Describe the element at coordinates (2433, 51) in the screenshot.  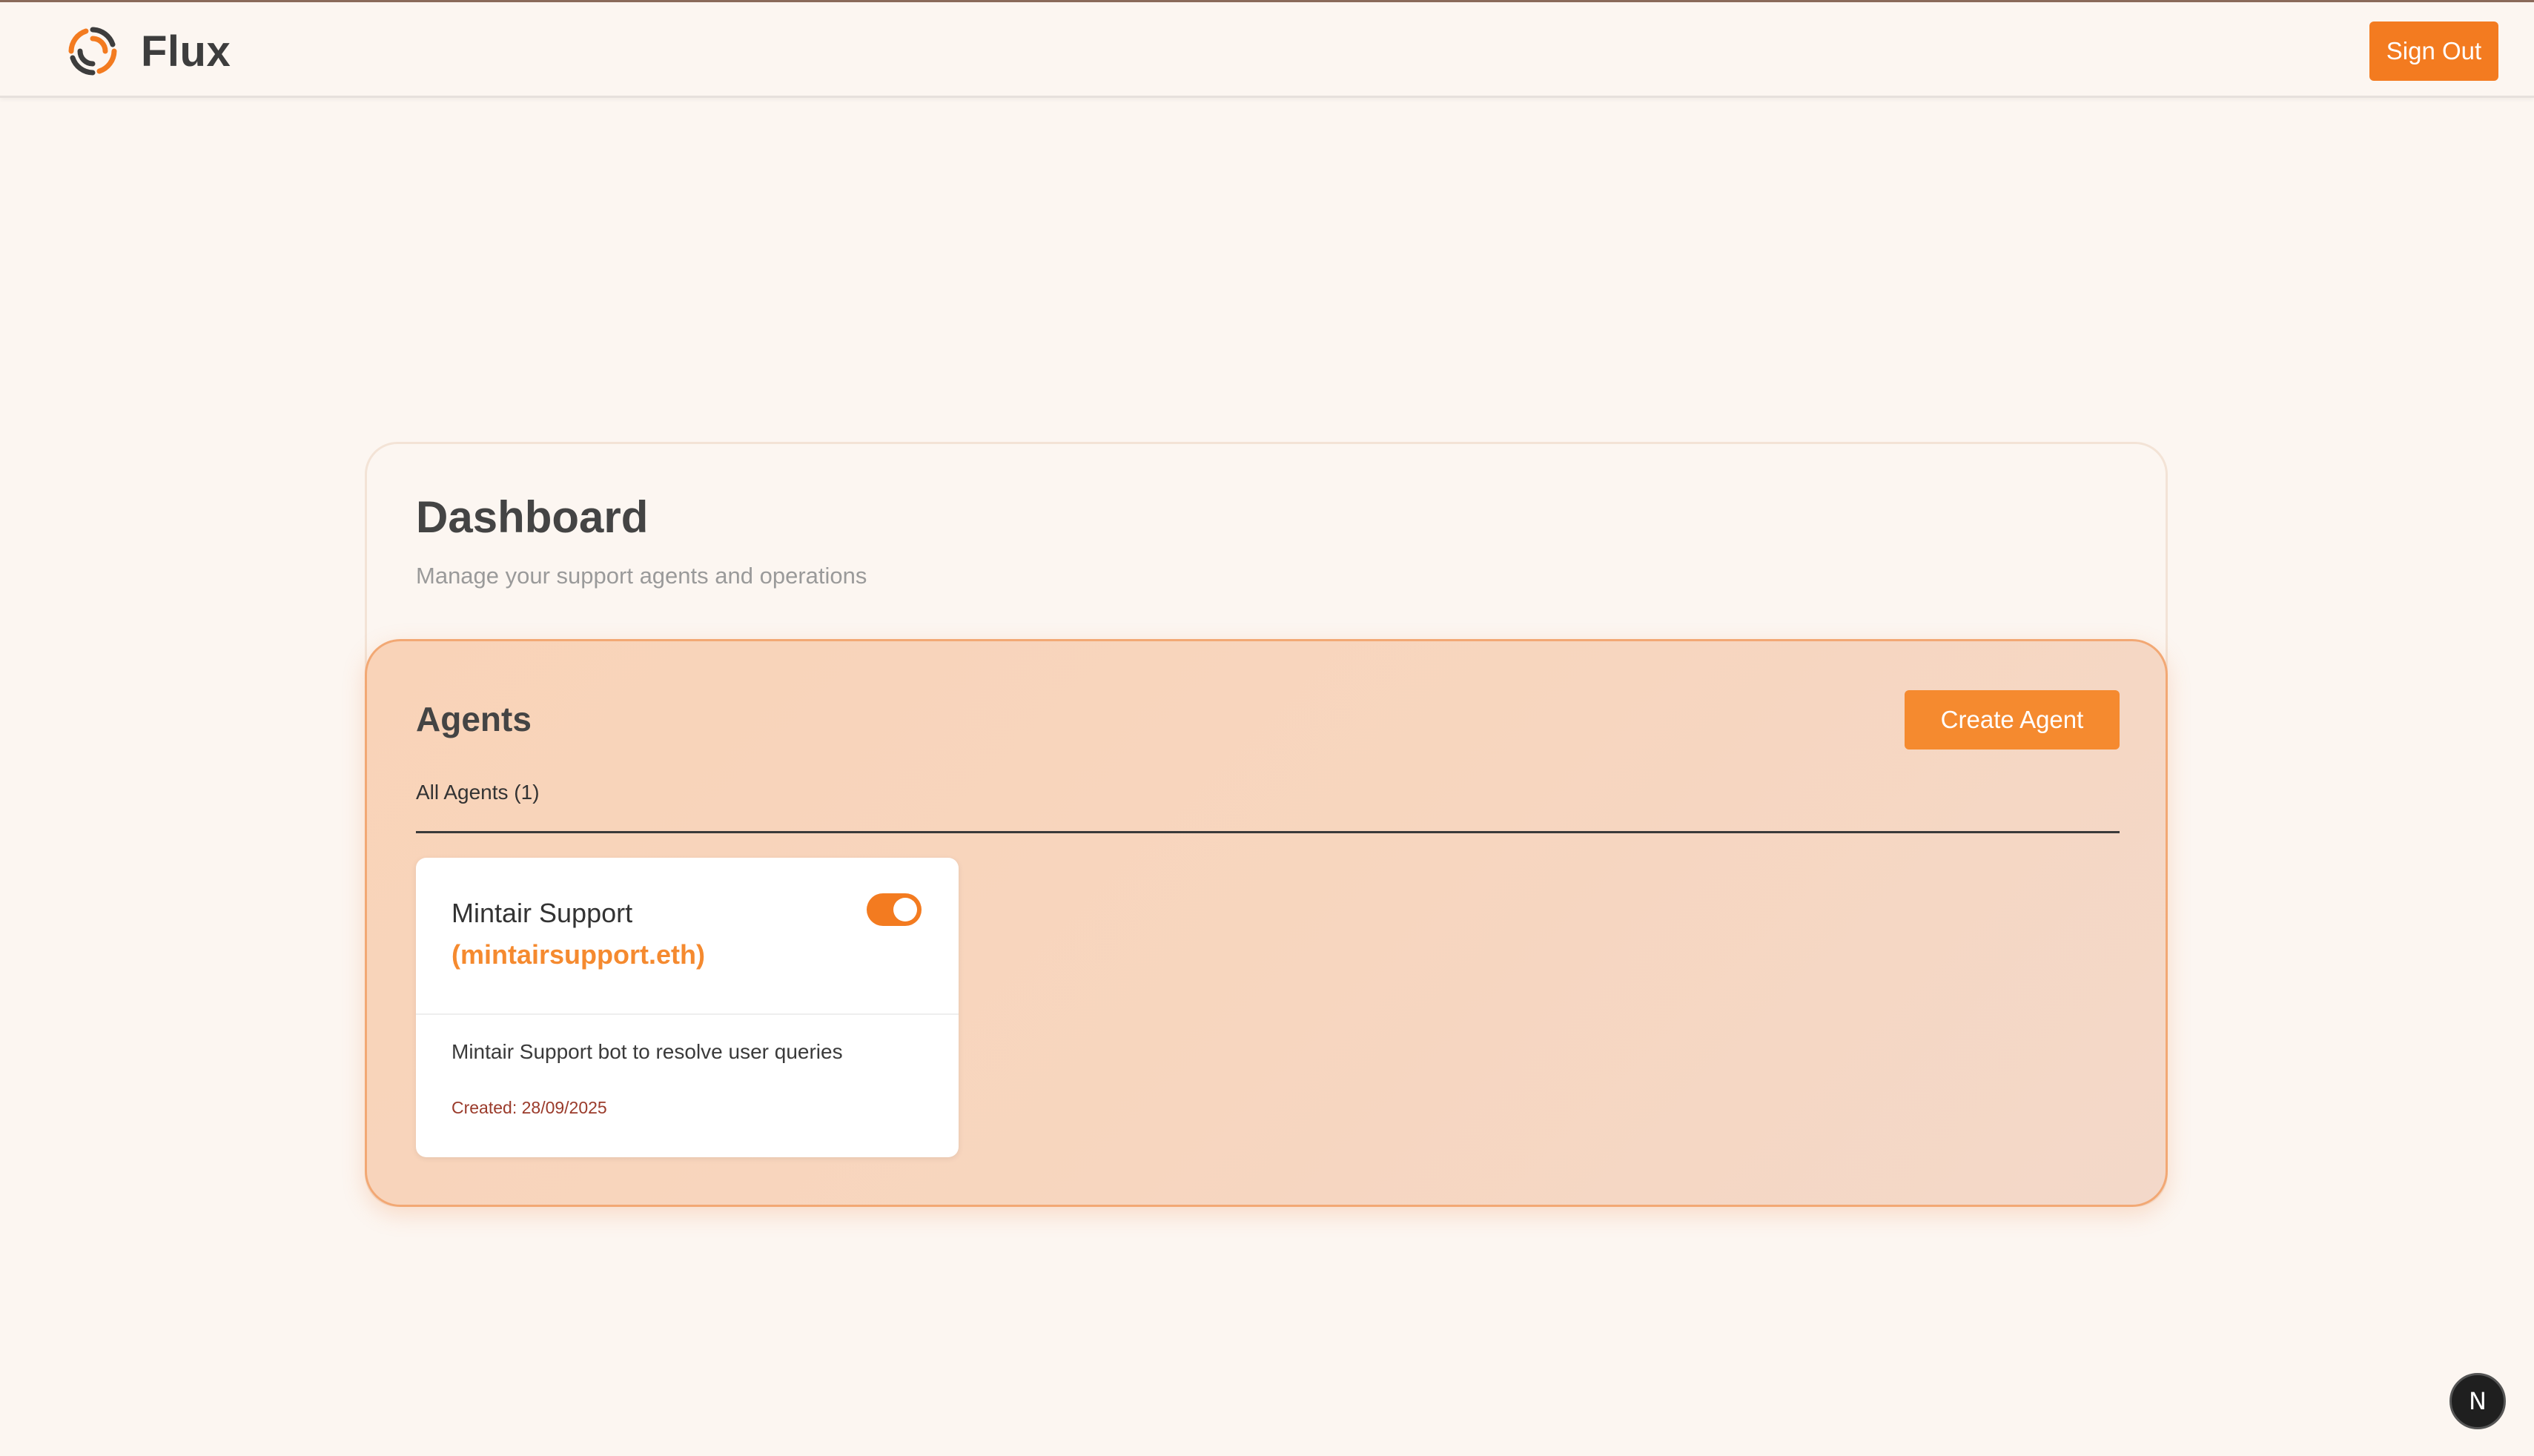
I see `sign-out-button: Sign Out` at that location.